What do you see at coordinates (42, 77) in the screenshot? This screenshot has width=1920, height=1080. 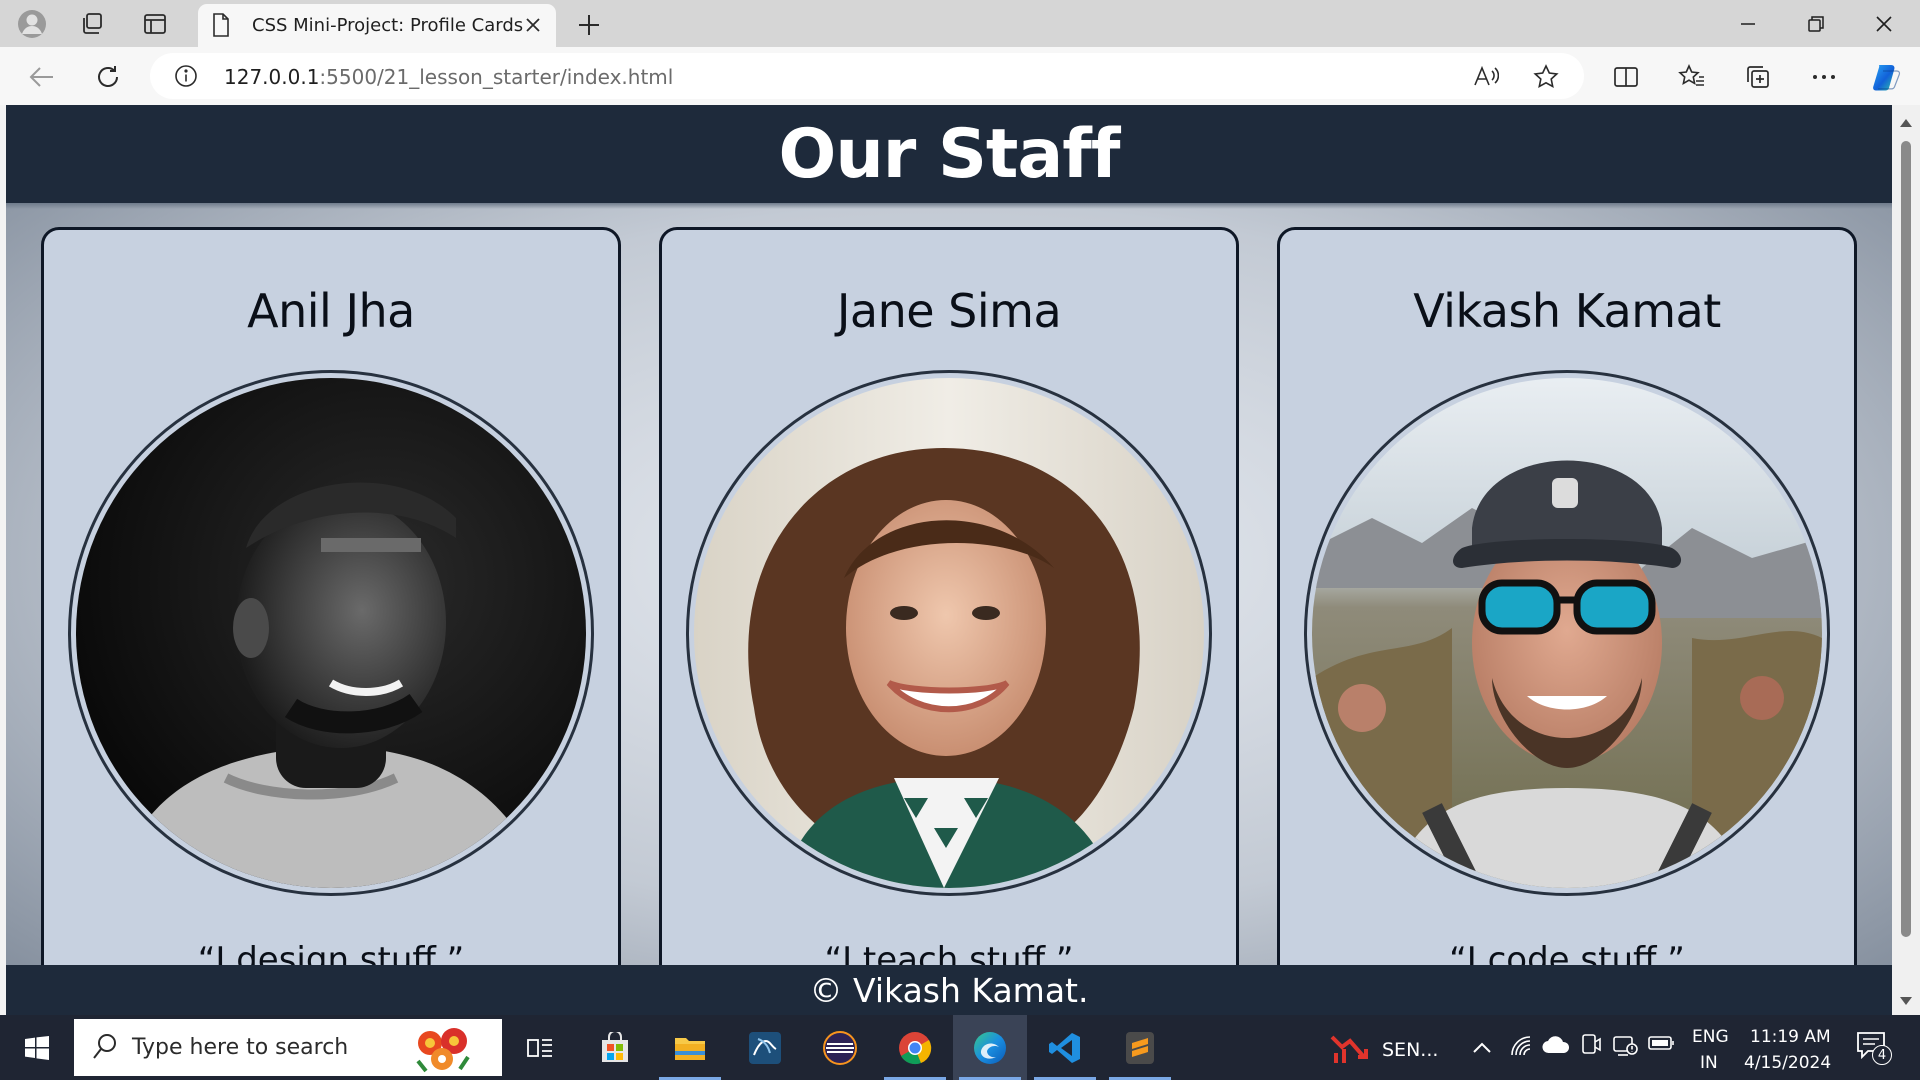 I see `back-button` at bounding box center [42, 77].